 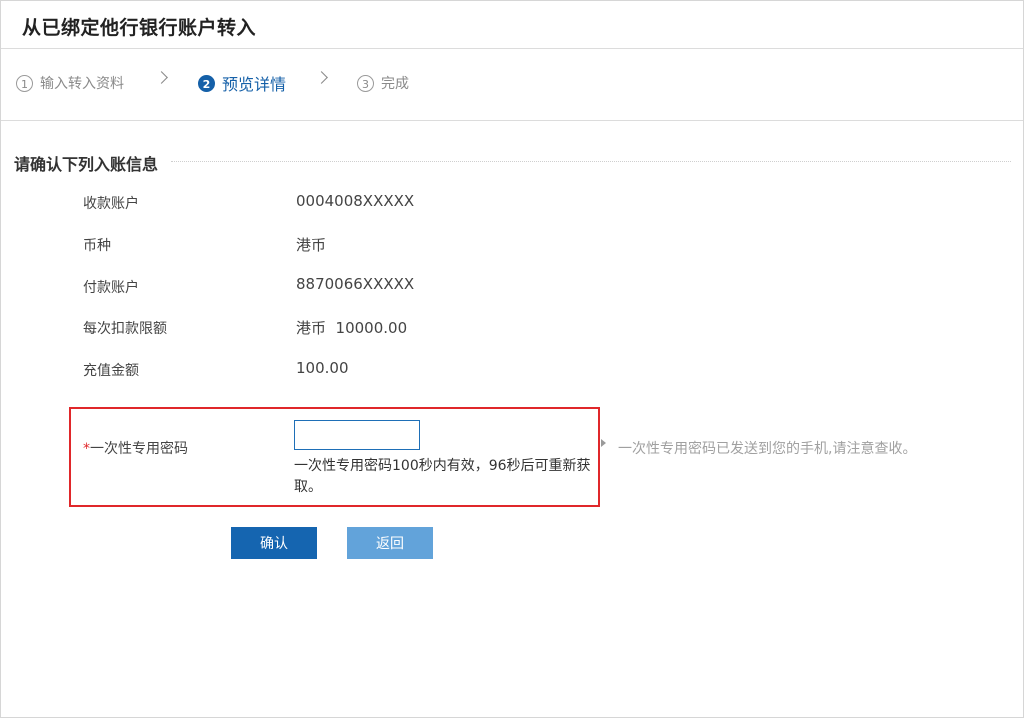 What do you see at coordinates (111, 204) in the screenshot?
I see `detail-label-receiving-account: 收款账户` at bounding box center [111, 204].